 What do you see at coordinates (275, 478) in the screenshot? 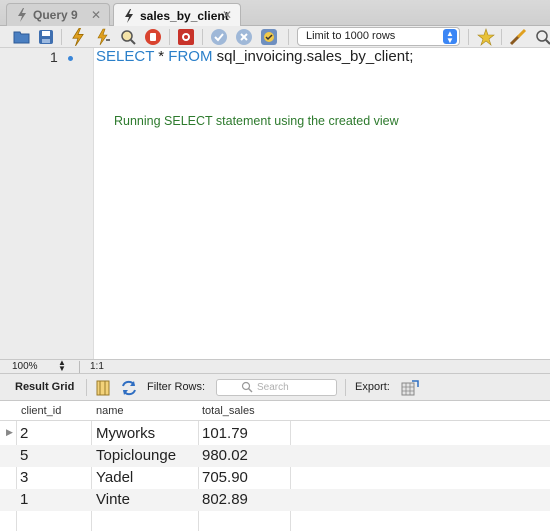
I see `table-row: 3 Yadel 705.90` at bounding box center [275, 478].